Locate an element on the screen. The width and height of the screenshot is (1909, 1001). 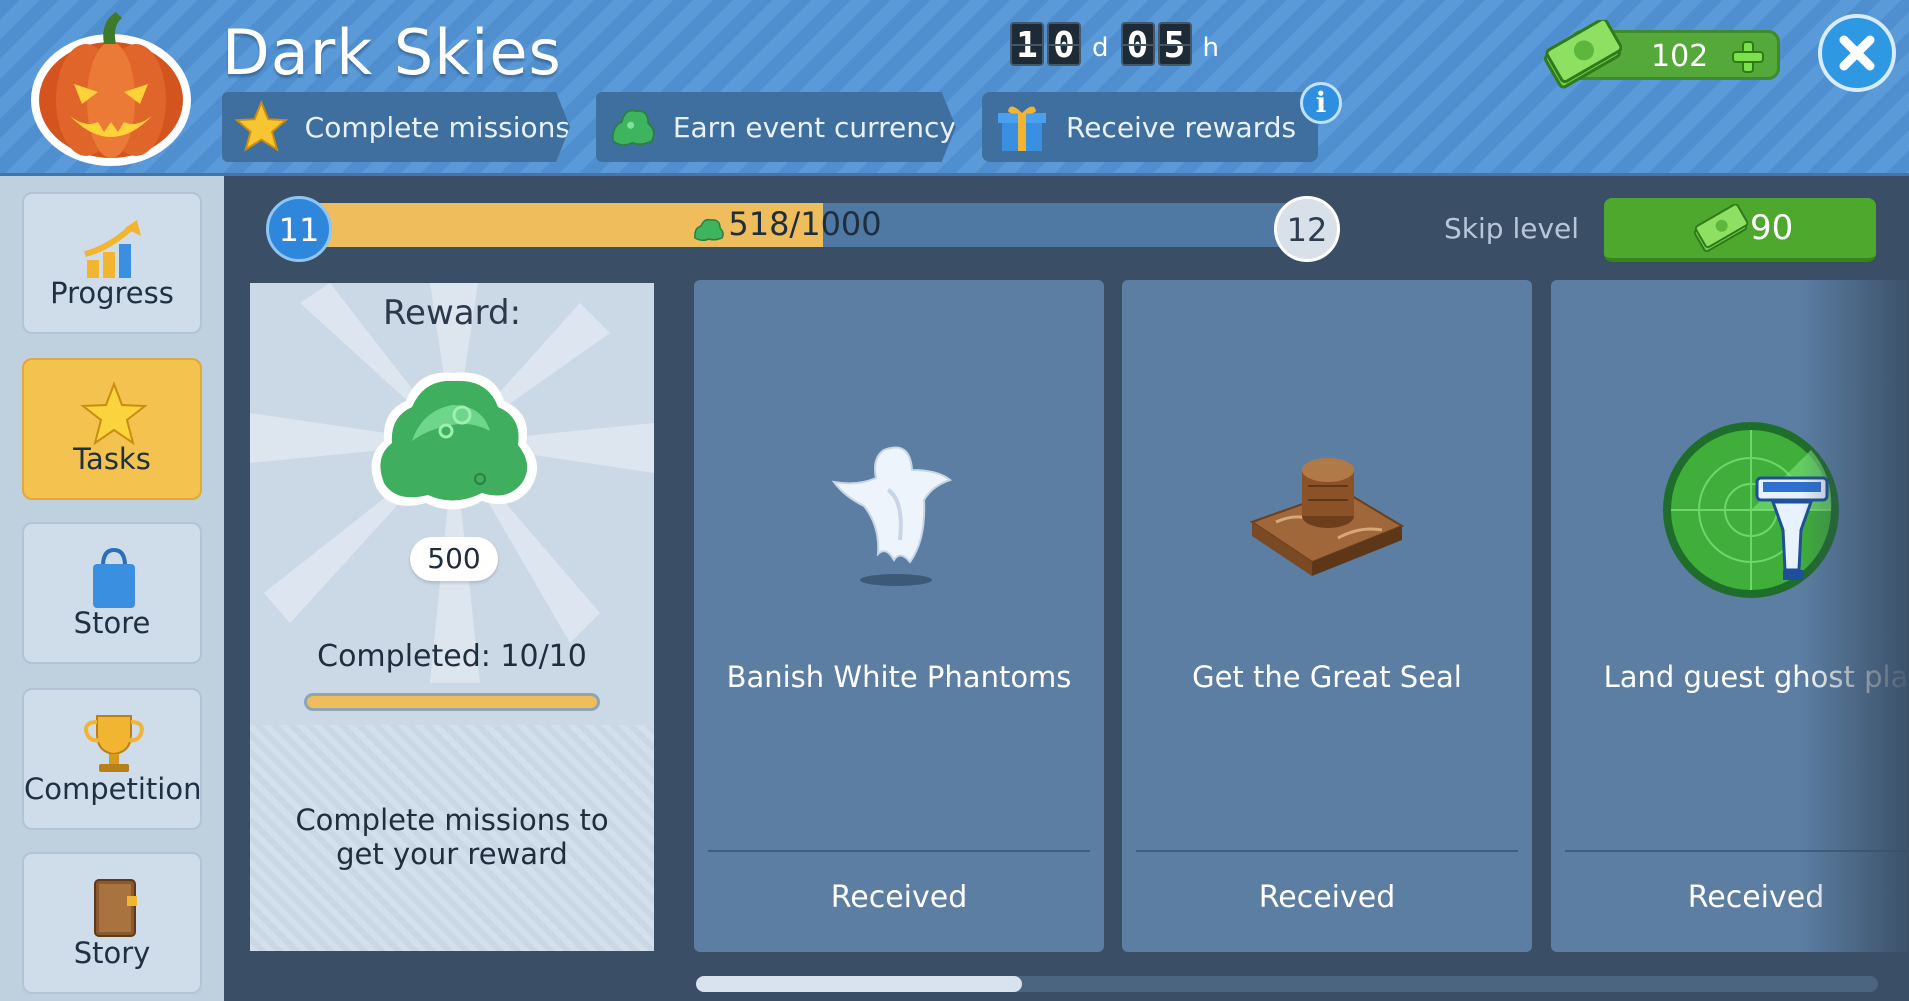
shopping-bag-icon is located at coordinates (114, 577).